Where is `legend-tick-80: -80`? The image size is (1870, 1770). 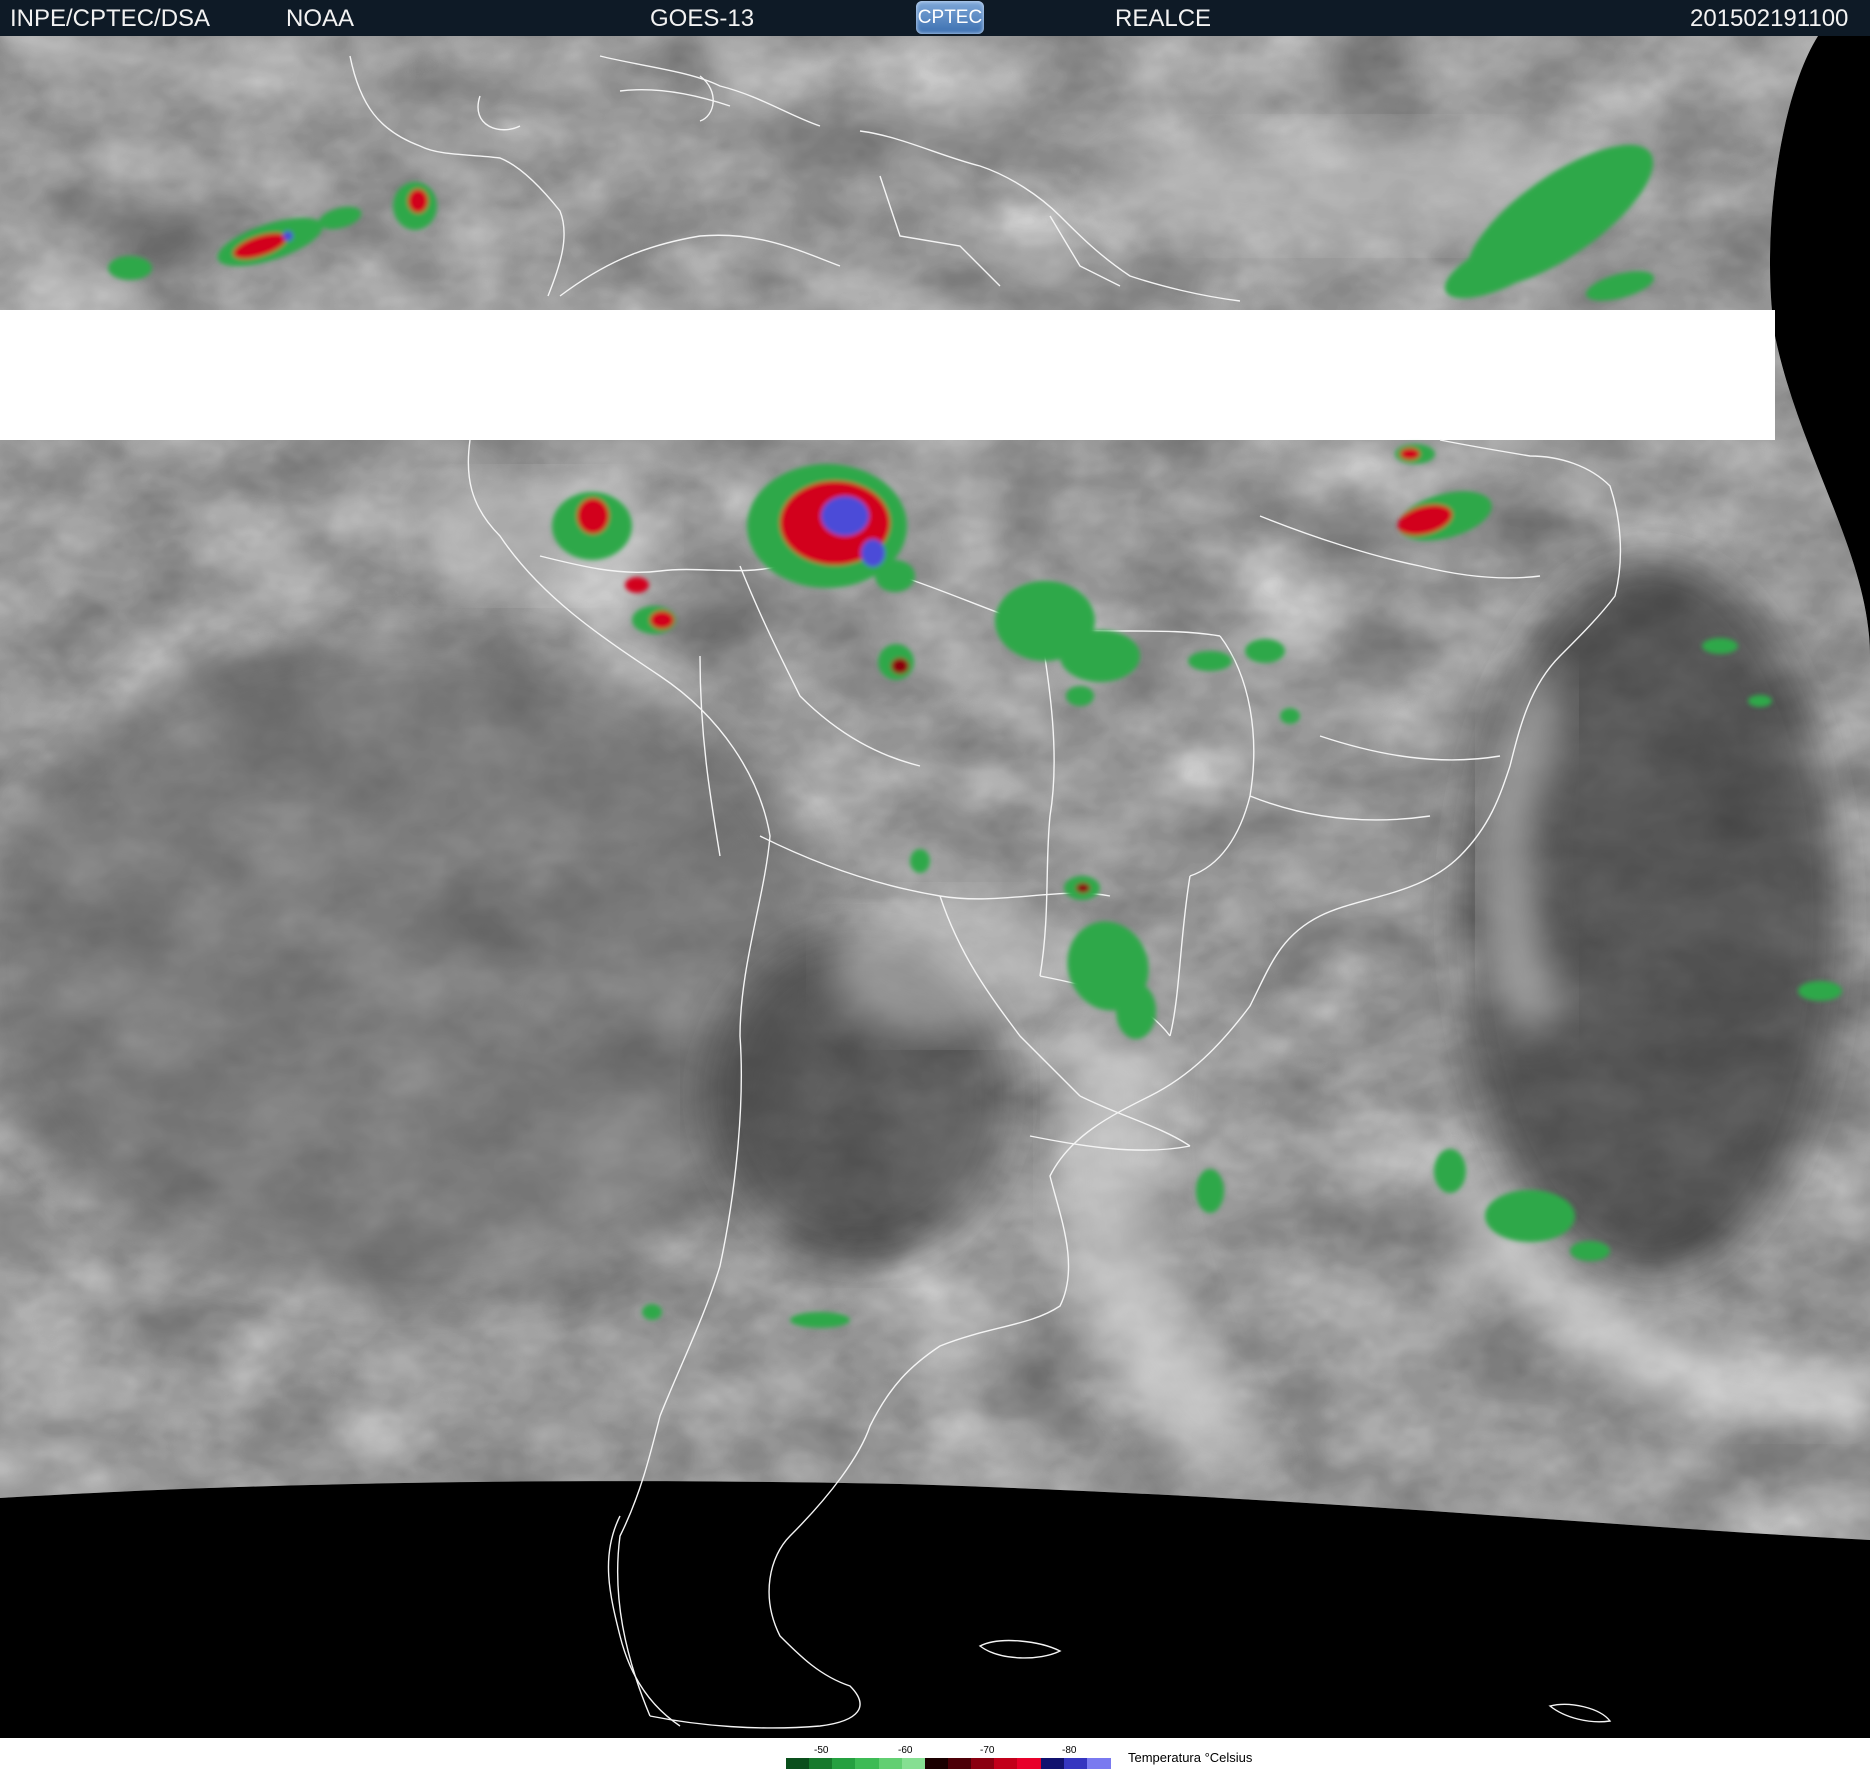
legend-tick-80: -80 is located at coordinates (1069, 1750).